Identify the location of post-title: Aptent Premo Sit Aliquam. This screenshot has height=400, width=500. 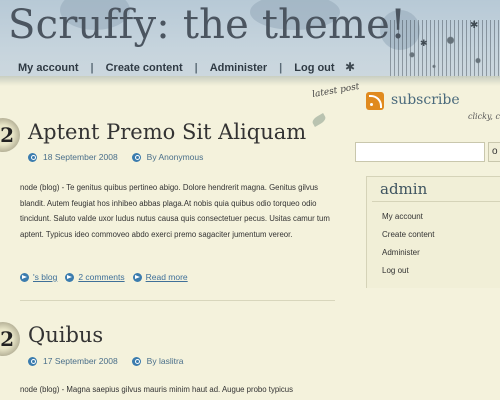
(167, 132).